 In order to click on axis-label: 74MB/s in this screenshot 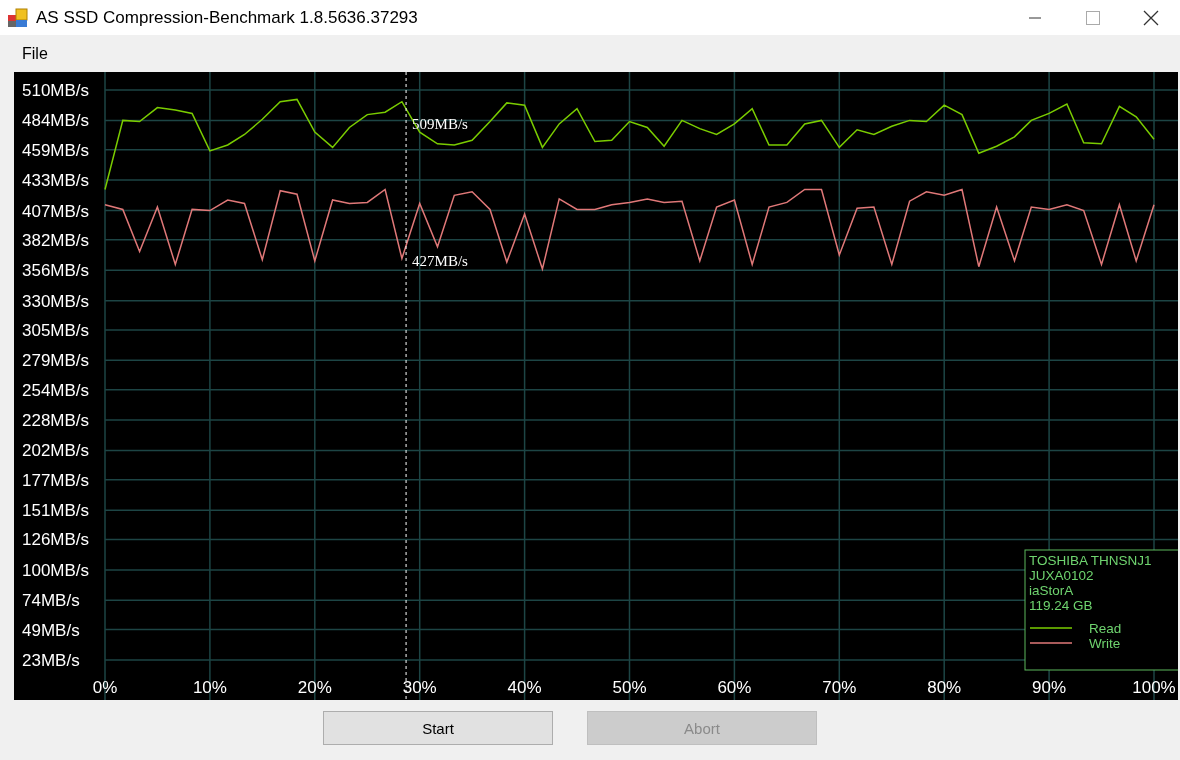, I will do `click(51, 601)`.